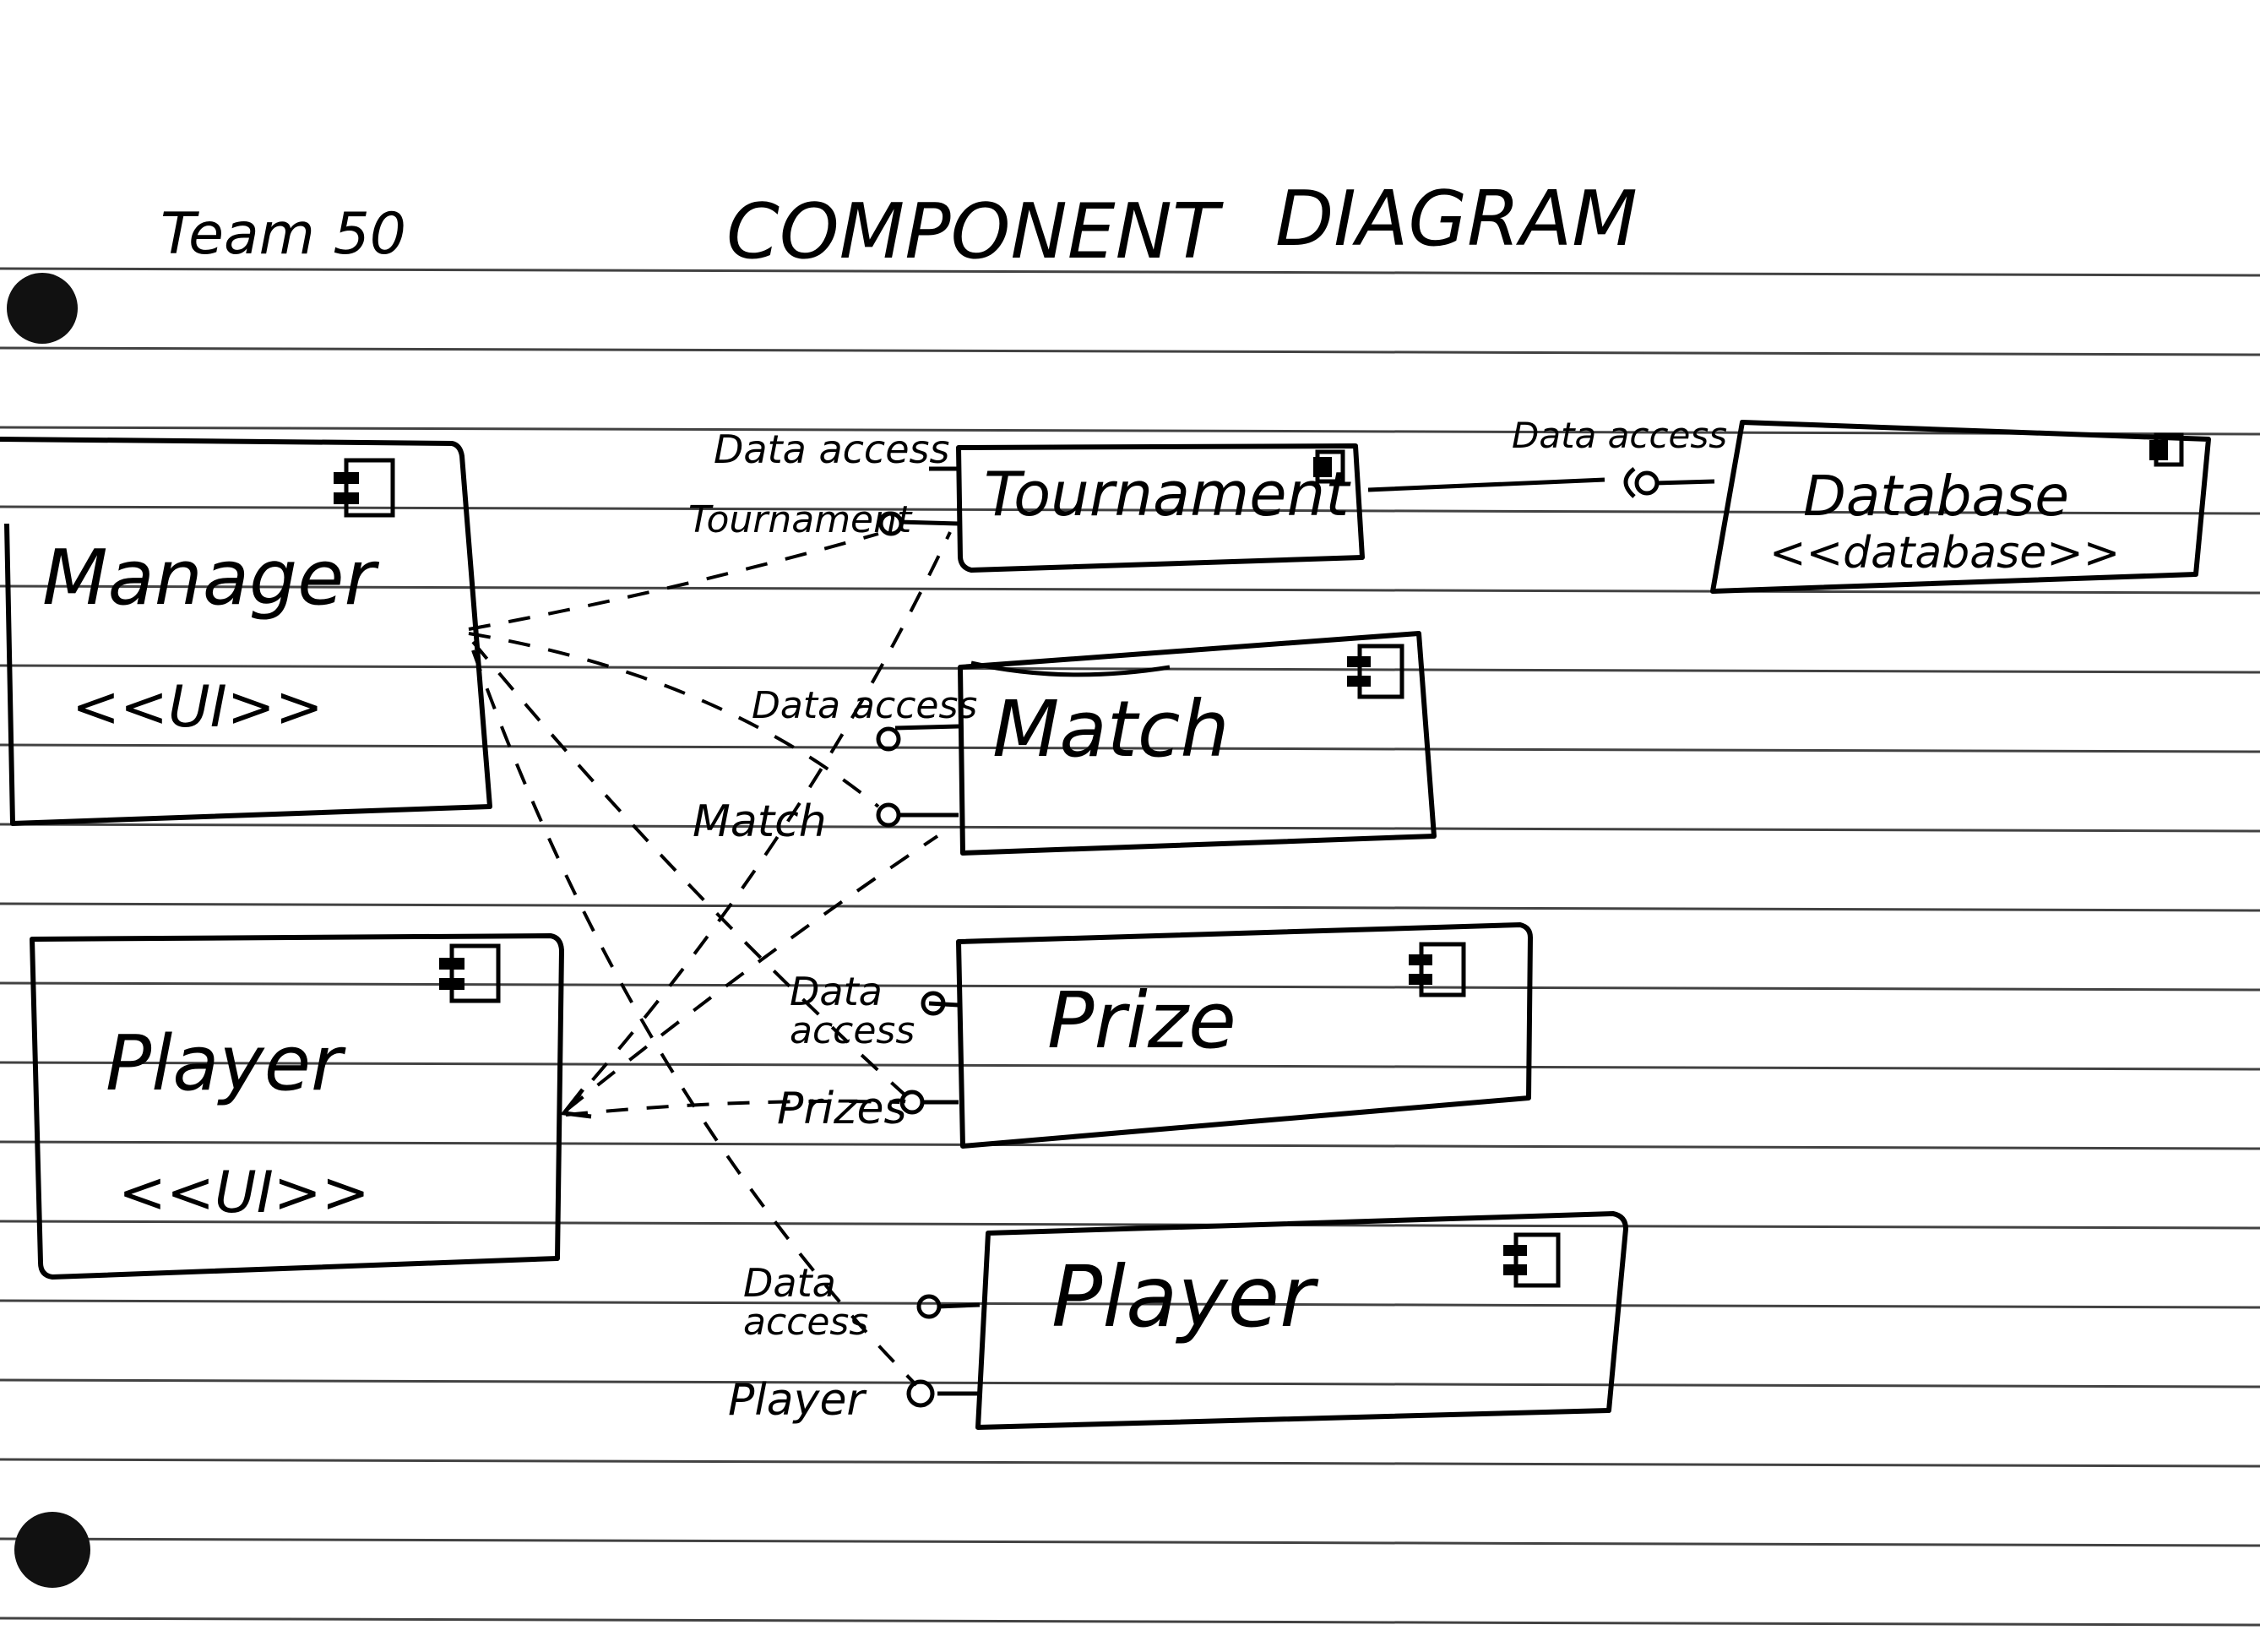 This screenshot has width=2260, height=1652. I want to click on component-name: Prize, so click(1141, 1020).